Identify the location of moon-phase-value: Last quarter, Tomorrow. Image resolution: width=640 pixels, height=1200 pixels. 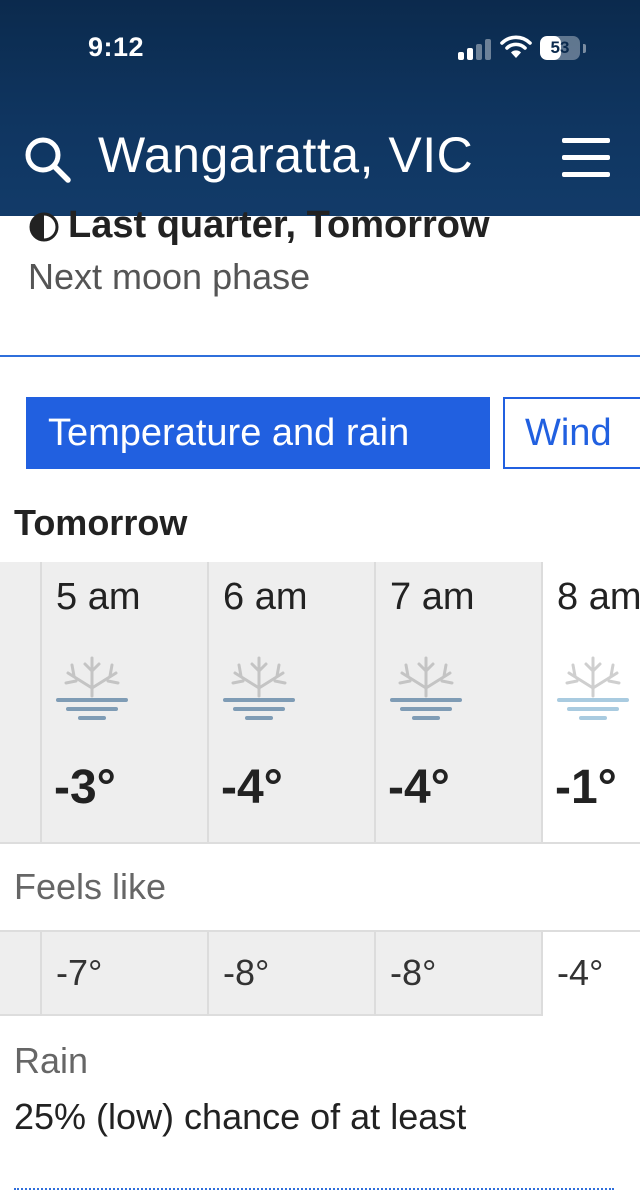
(259, 225).